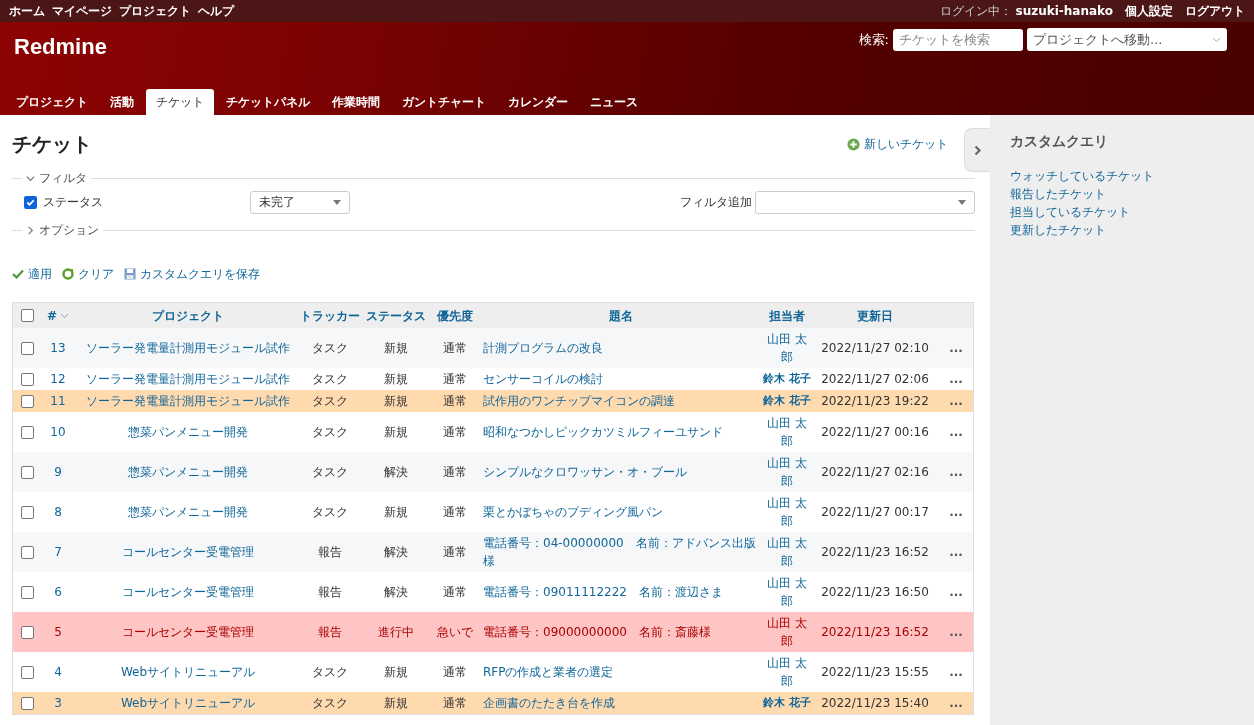  I want to click on column-header: 更新日, so click(875, 315).